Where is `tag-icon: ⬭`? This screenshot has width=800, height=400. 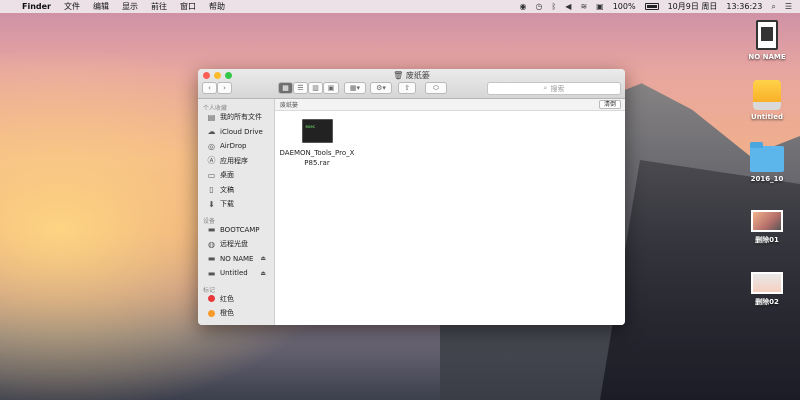 tag-icon: ⬭ is located at coordinates (436, 87).